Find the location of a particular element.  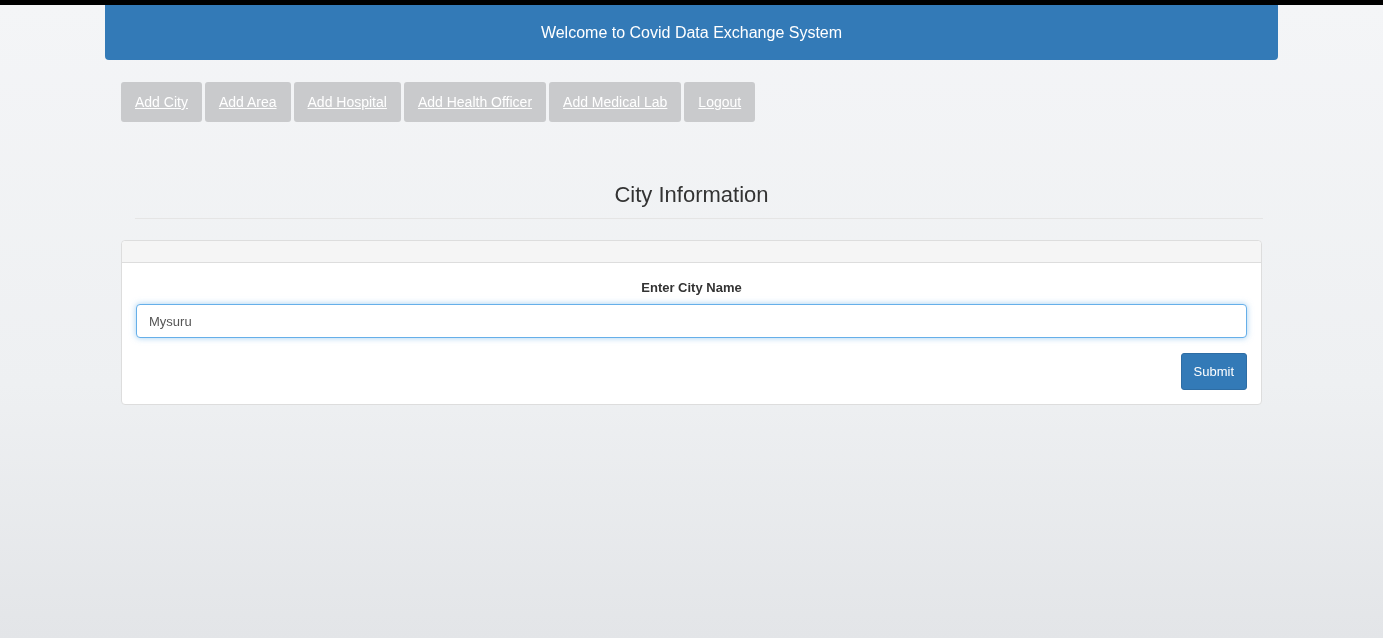

field-label: Enter City Name is located at coordinates (691, 287).